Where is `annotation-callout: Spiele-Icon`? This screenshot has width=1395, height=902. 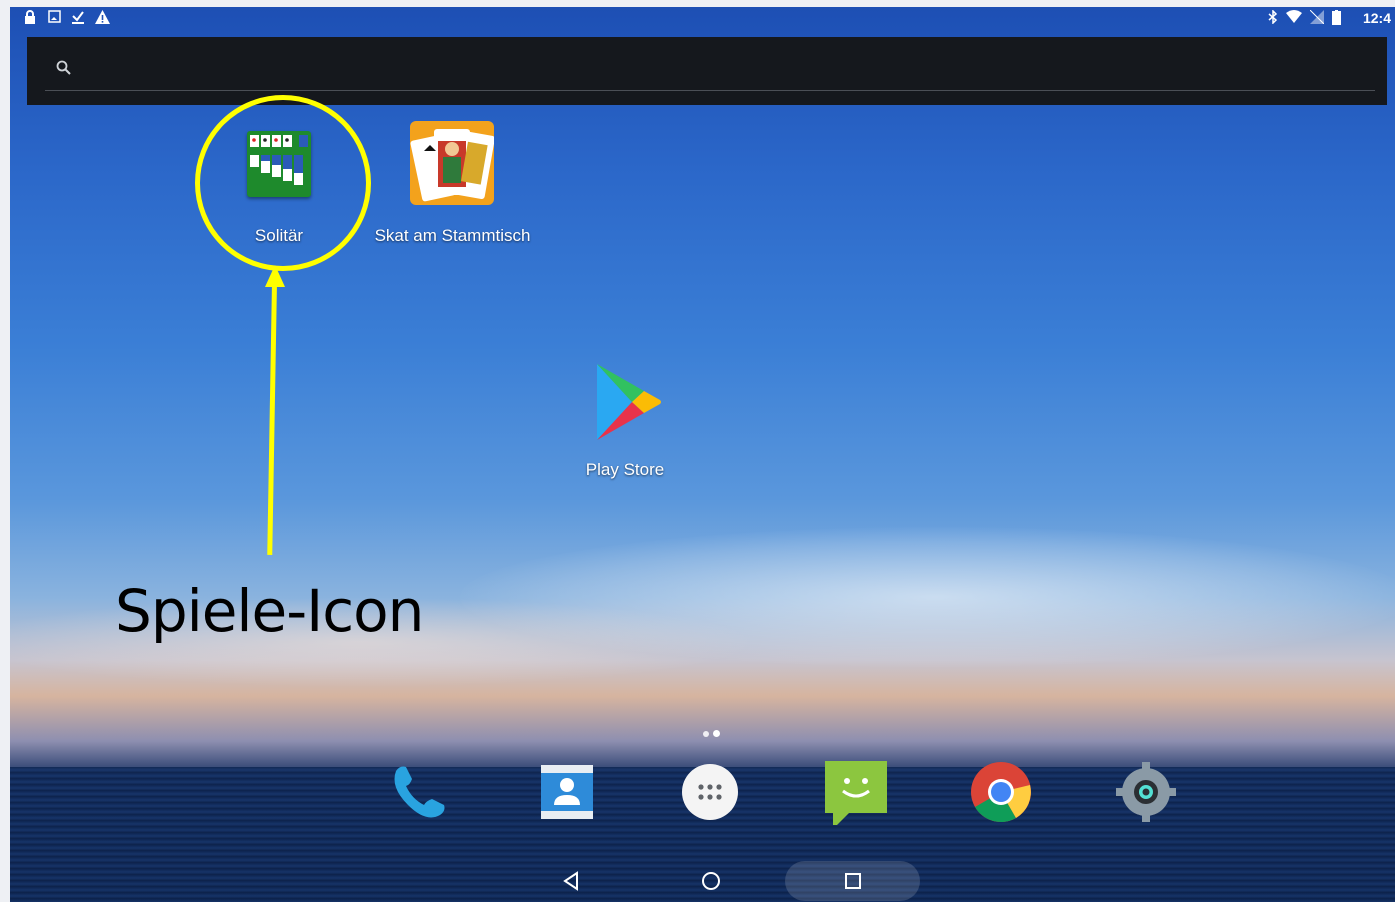 annotation-callout: Spiele-Icon is located at coordinates (269, 611).